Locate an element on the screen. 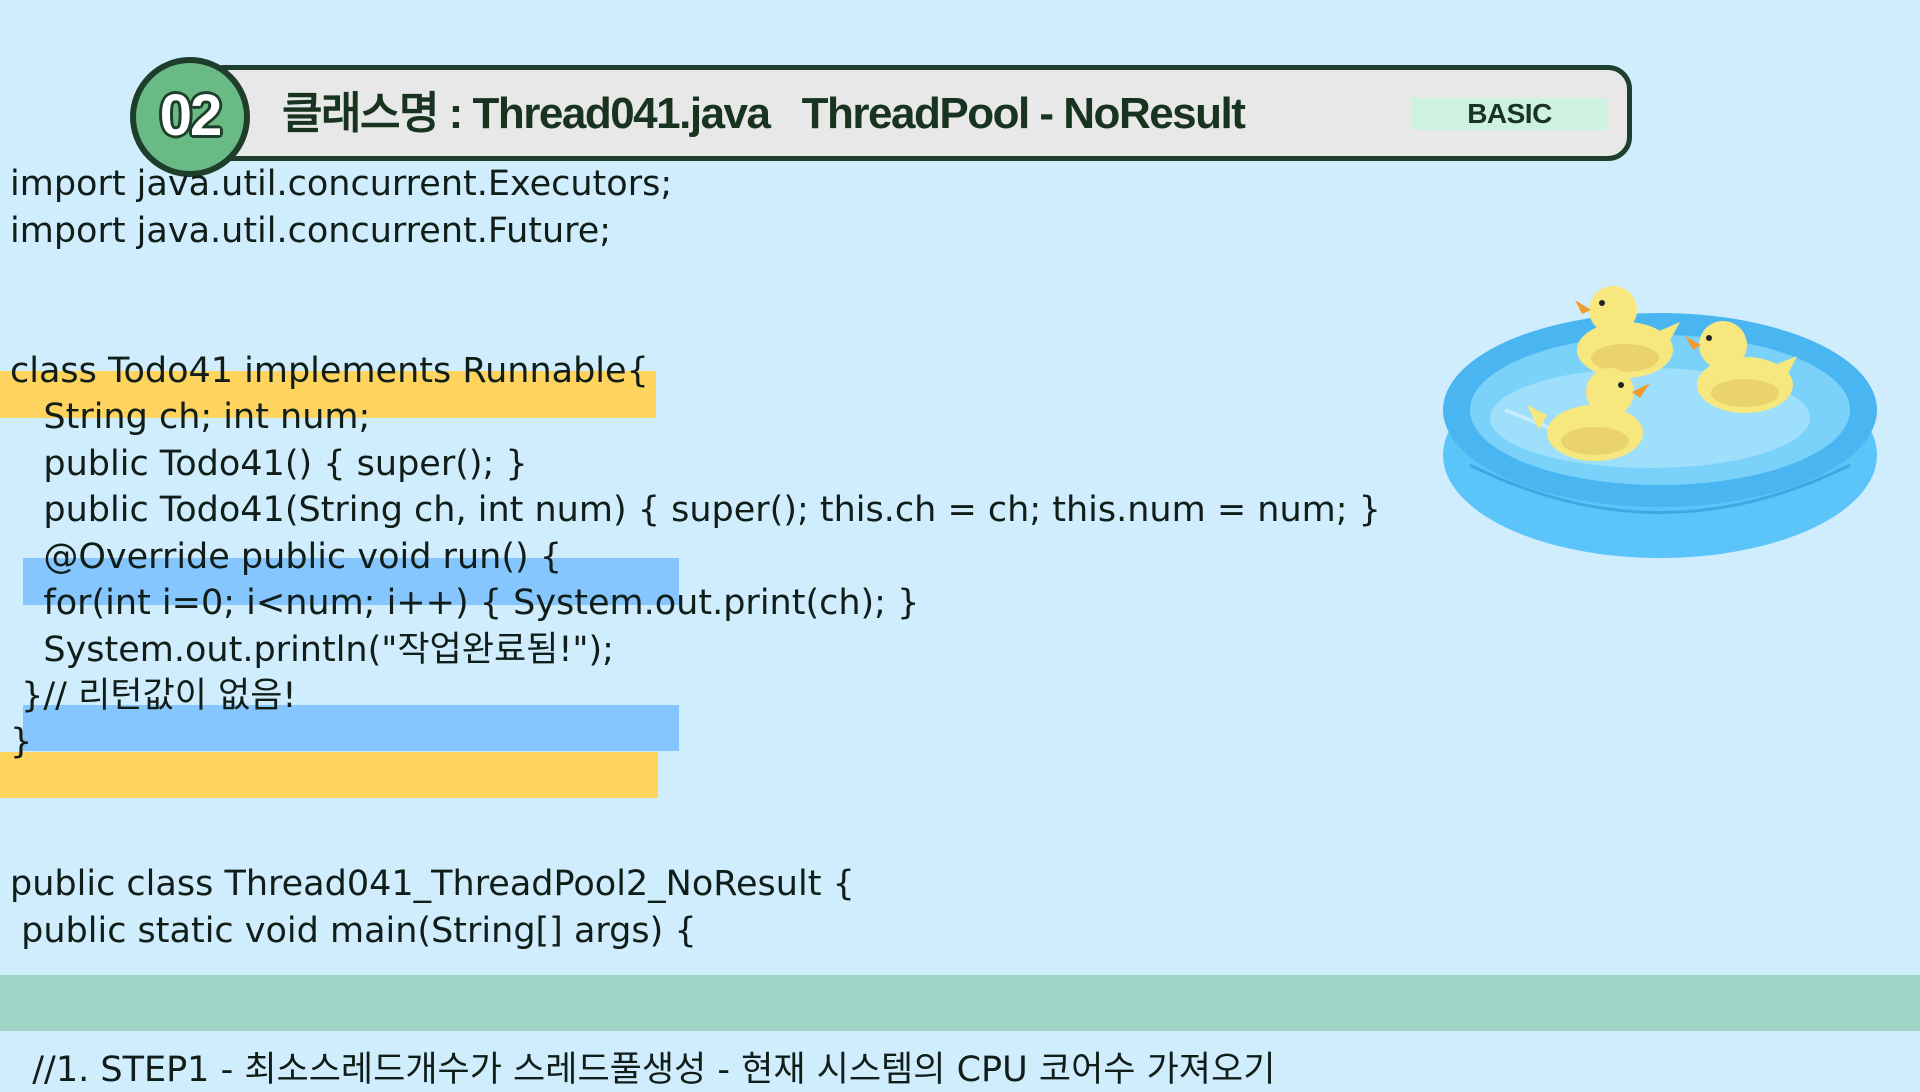  rubber-ducks-in-pool-icon is located at coordinates (1660, 422).